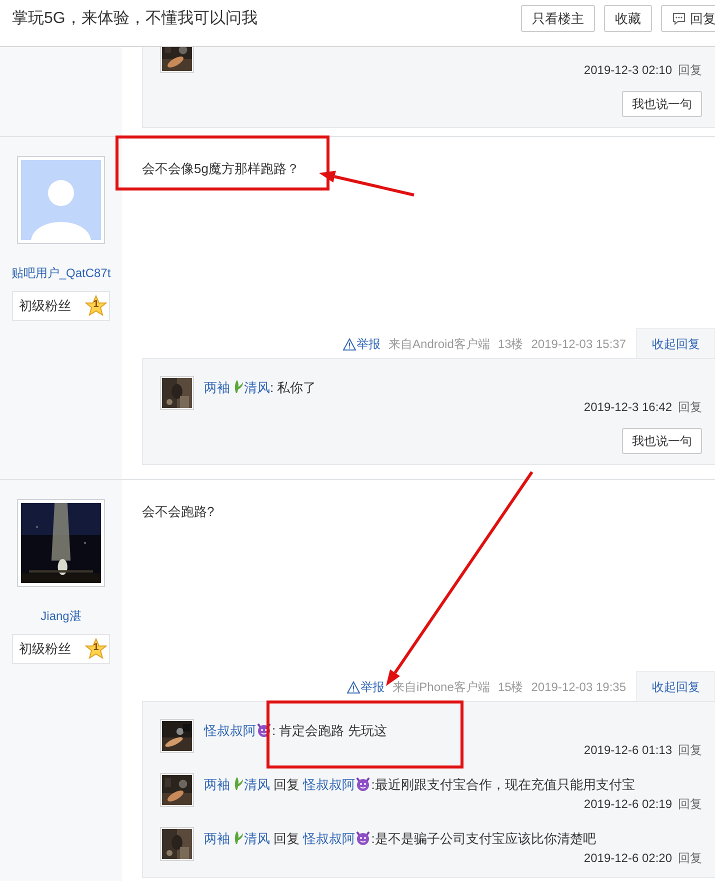 The width and height of the screenshot is (715, 881). Describe the element at coordinates (178, 512) in the screenshot. I see `post-text: 会不会跑路?` at that location.